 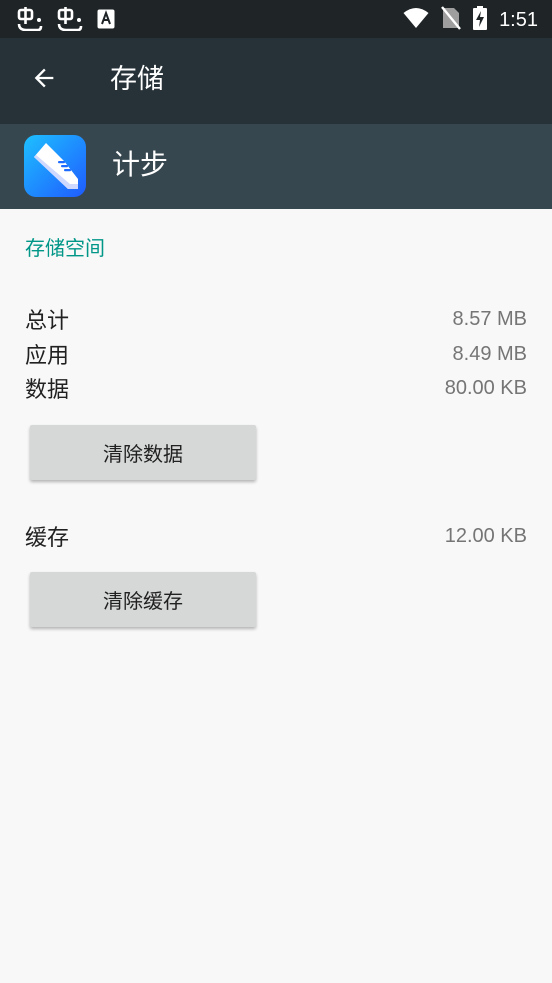 I want to click on app-icon, so click(x=55, y=166).